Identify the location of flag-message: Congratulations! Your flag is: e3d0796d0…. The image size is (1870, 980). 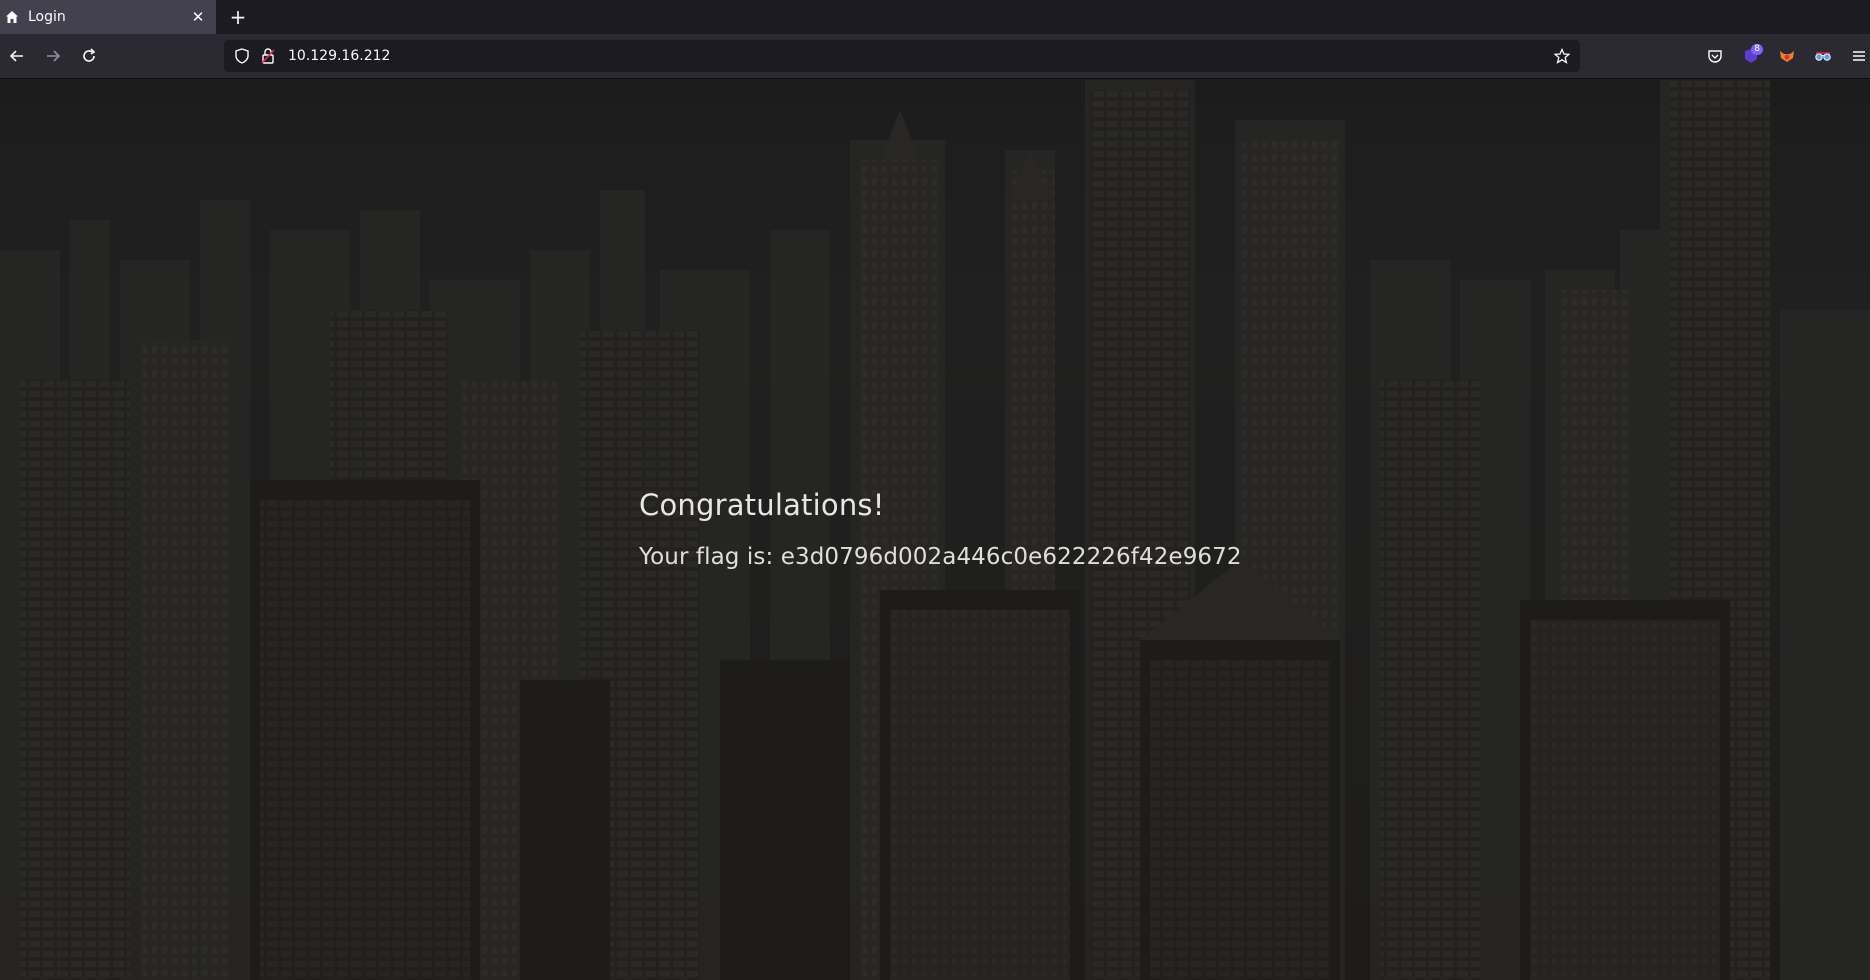
(940, 529).